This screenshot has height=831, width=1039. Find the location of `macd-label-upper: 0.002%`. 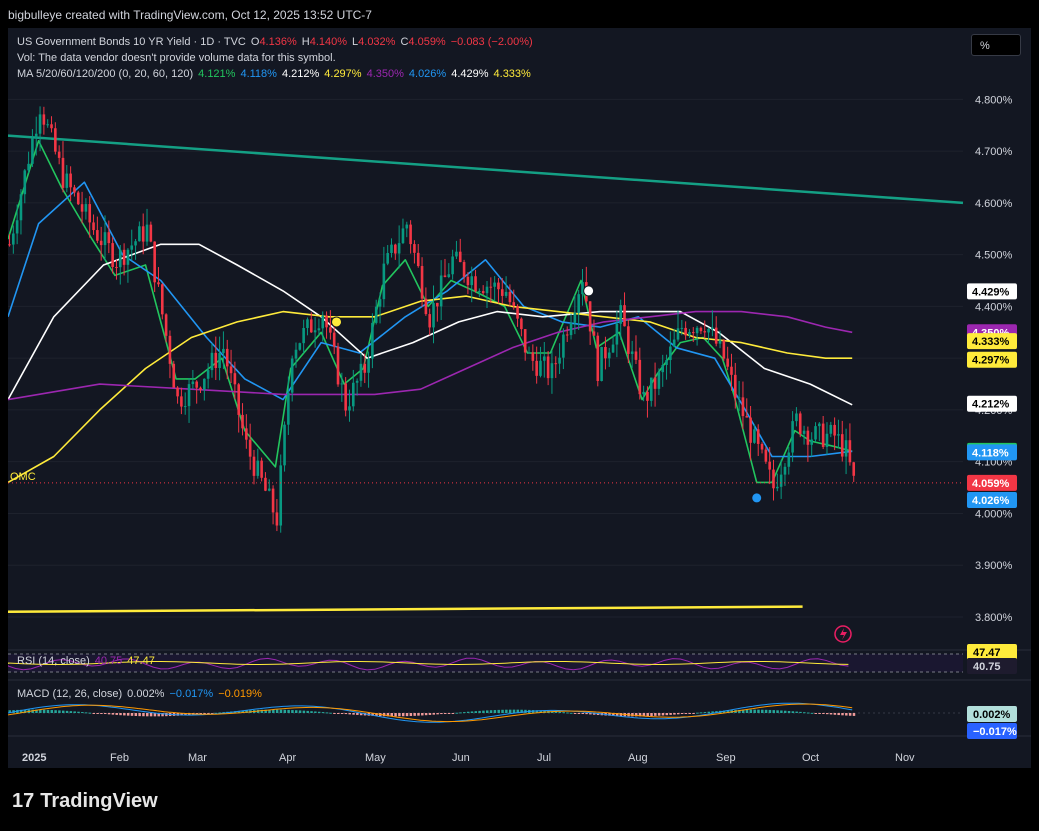

macd-label-upper: 0.002% is located at coordinates (992, 714).